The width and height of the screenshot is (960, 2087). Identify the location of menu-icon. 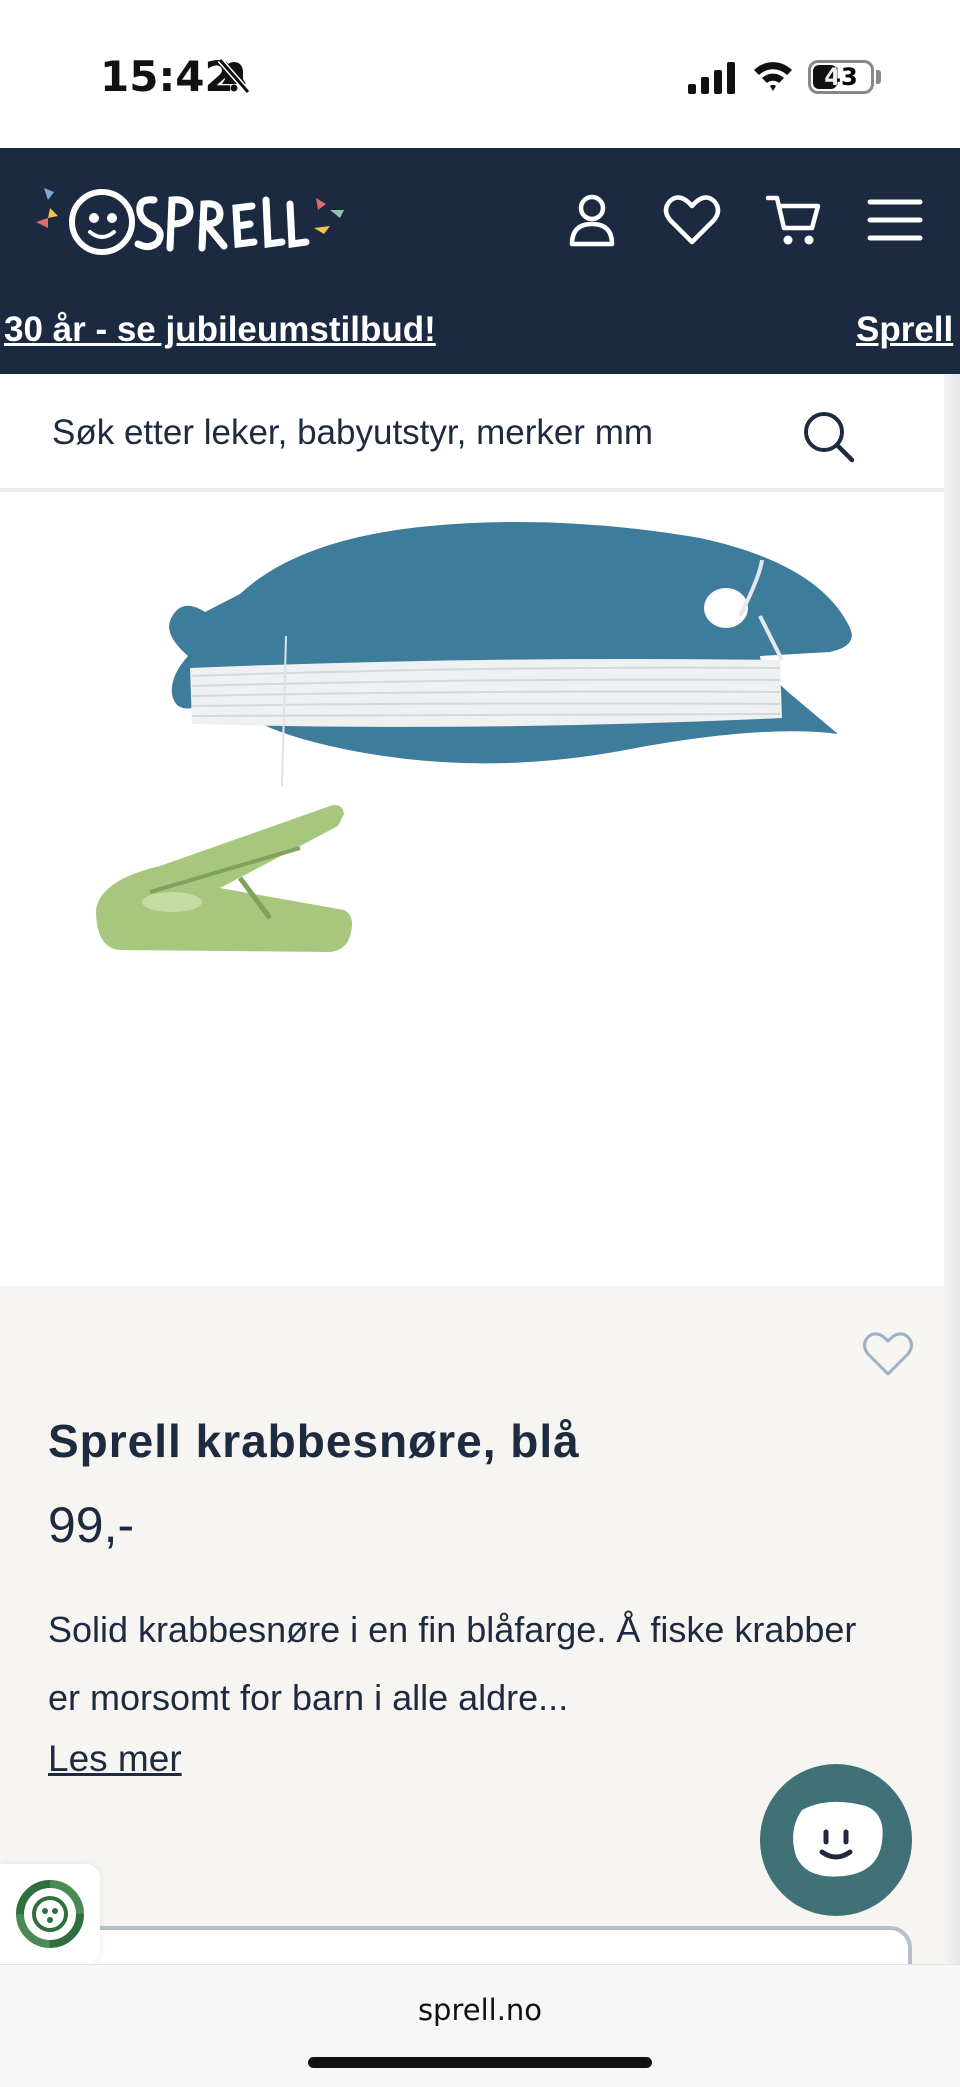
(896, 220).